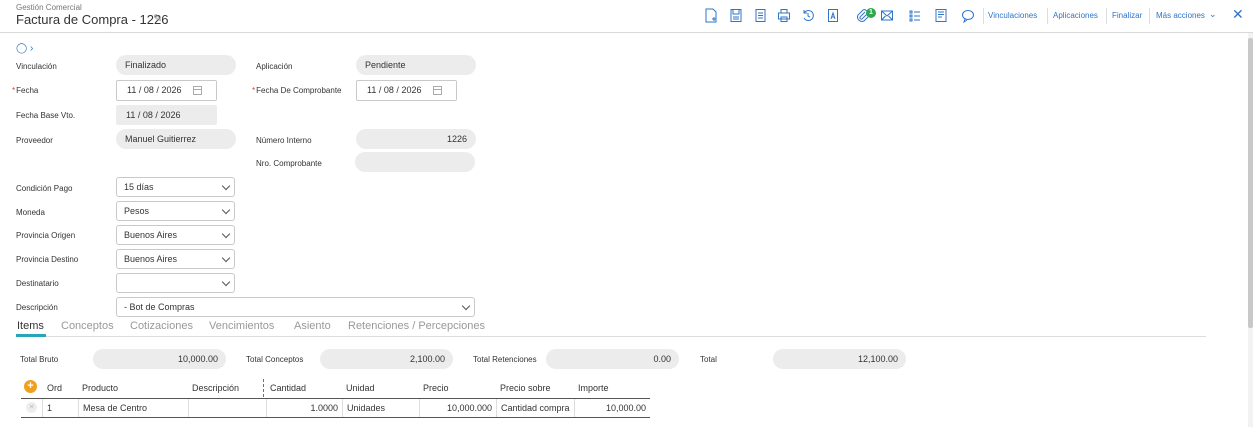  What do you see at coordinates (175, 283) in the screenshot?
I see `destinatario-select` at bounding box center [175, 283].